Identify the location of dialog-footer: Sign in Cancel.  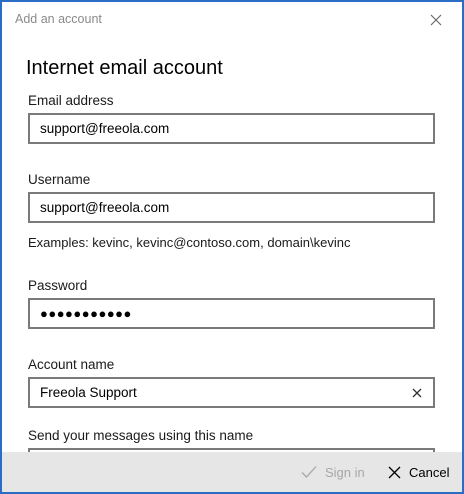
(232, 472).